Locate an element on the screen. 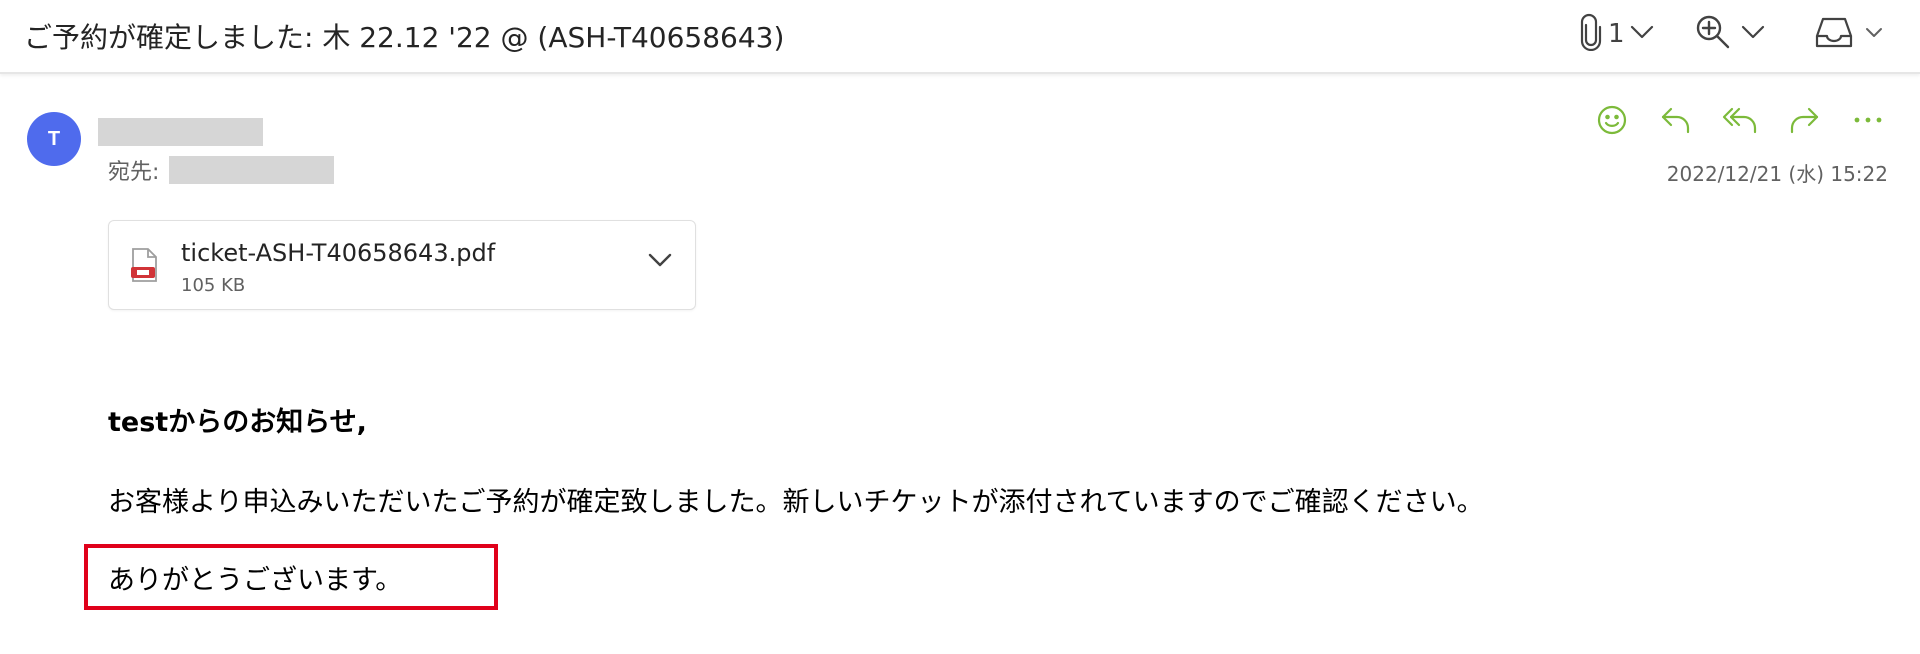 The image size is (1920, 654). reply-all-icon is located at coordinates (1739, 120).